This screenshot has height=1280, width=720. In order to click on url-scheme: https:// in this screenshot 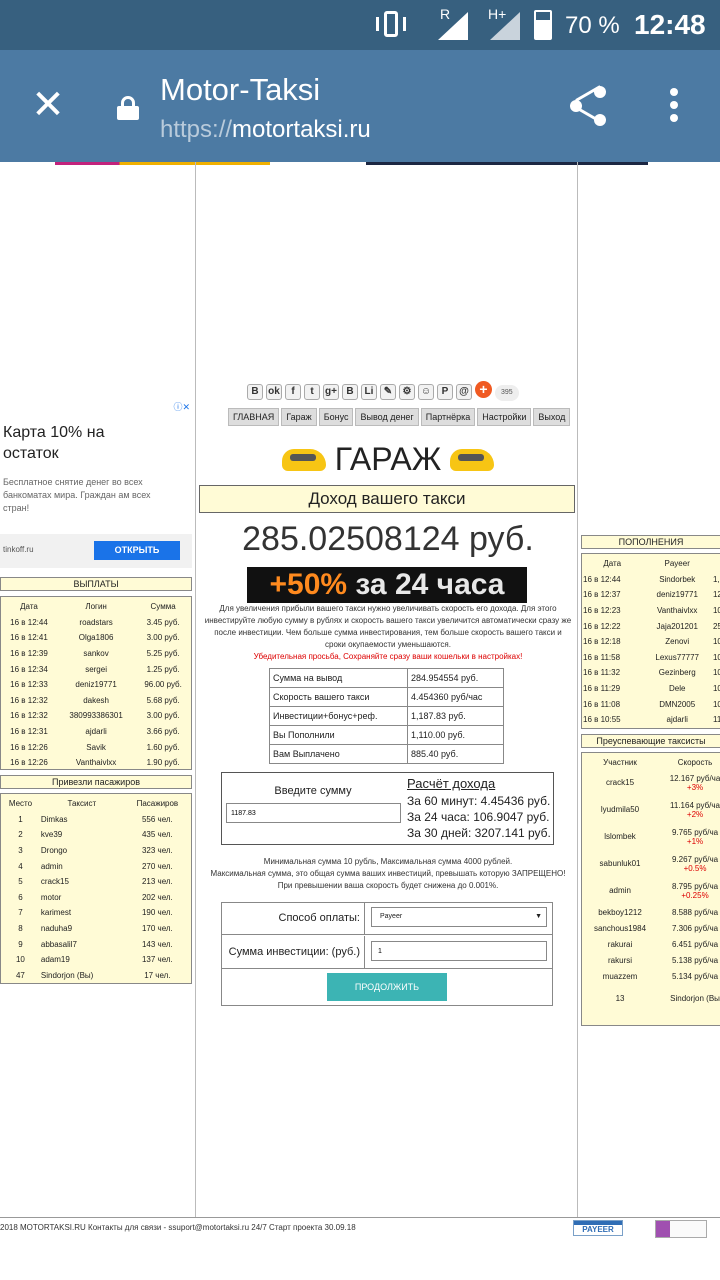, I will do `click(196, 129)`.